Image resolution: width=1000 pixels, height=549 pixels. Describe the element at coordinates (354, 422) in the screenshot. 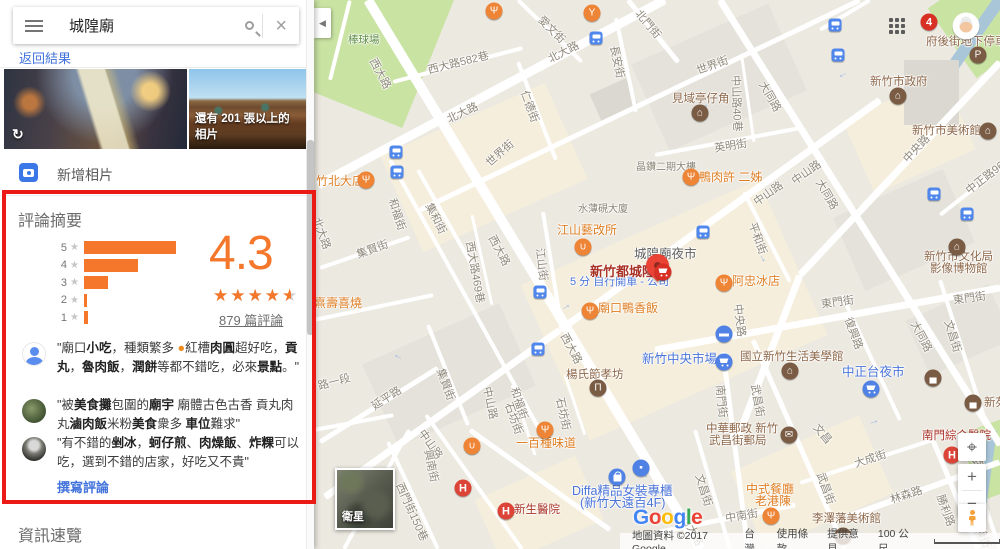

I see `road-segment` at that location.